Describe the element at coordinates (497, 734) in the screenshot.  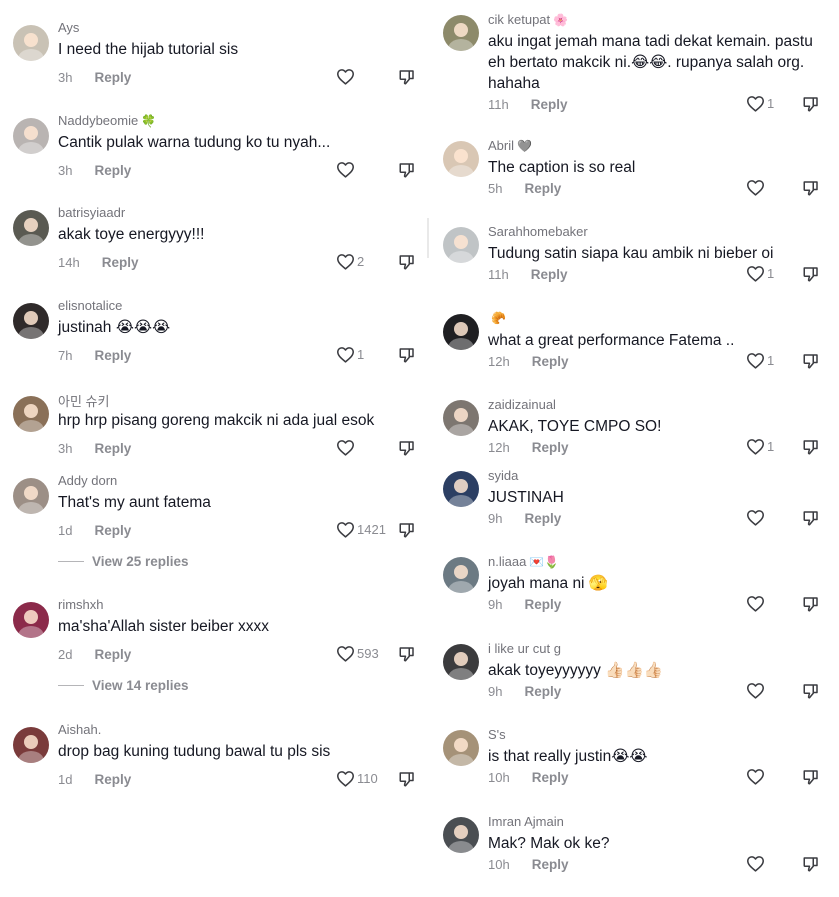
I see `comment-username: S's` at that location.